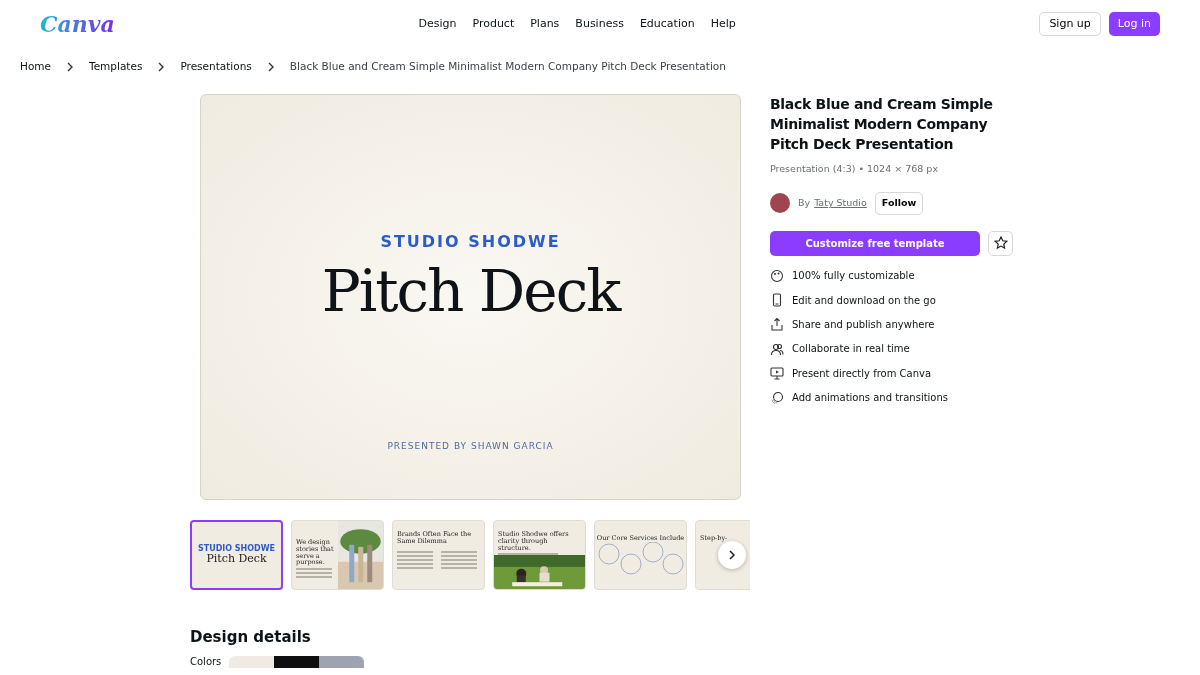 This screenshot has height=675, width=1200. What do you see at coordinates (854, 169) in the screenshot?
I see `template-meta: Presentation (4:3) • 1024 × 768 px` at bounding box center [854, 169].